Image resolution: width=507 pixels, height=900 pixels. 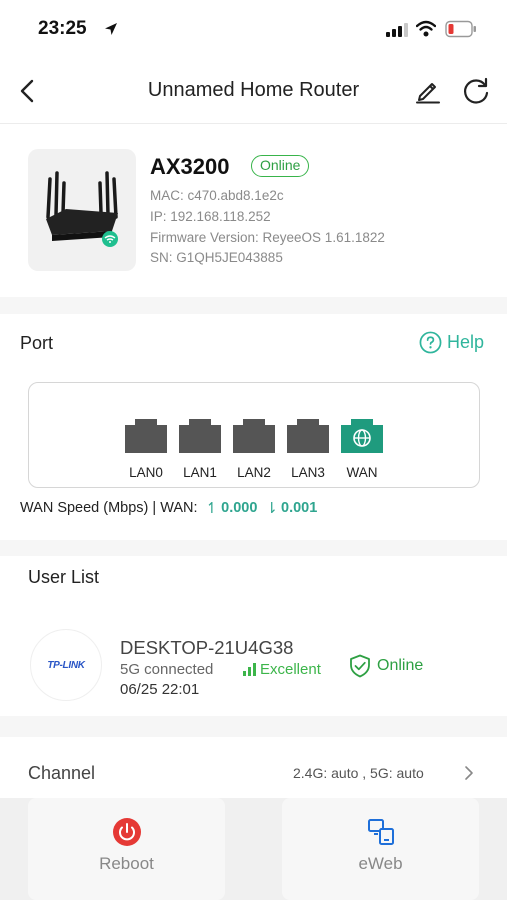 I want to click on port-lan3: LAN3, so click(x=308, y=448).